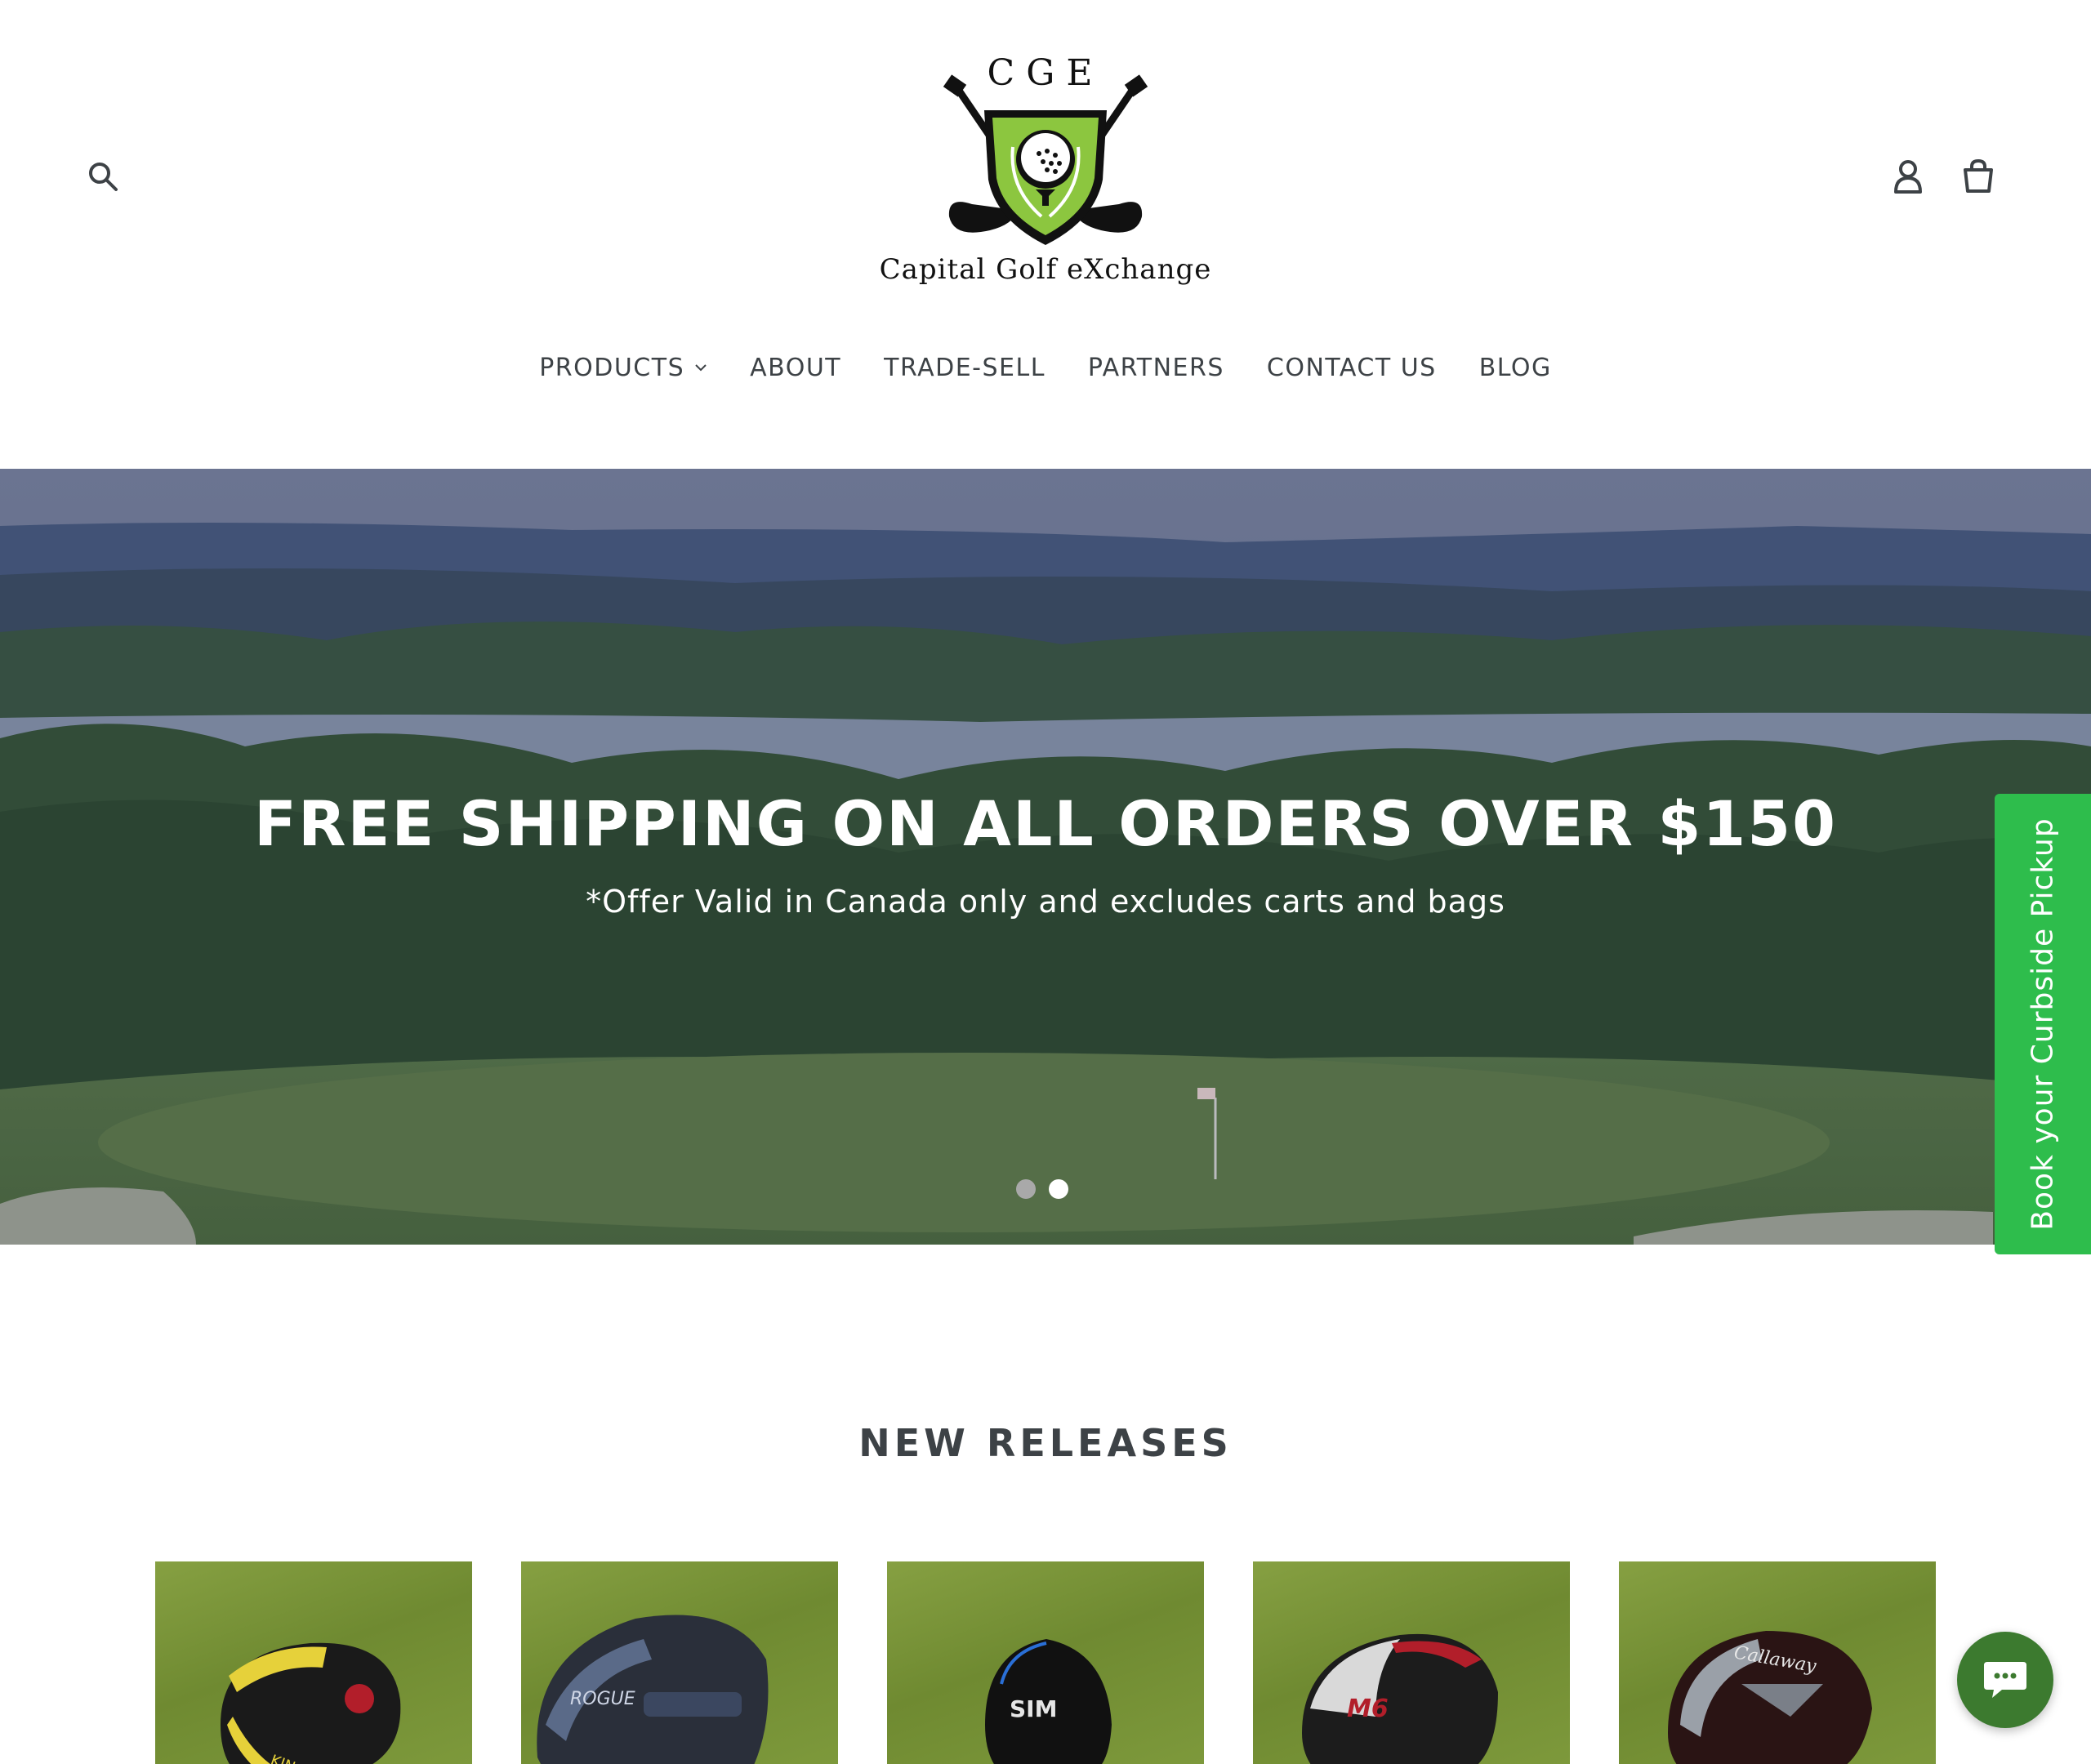  Describe the element at coordinates (311, 1703) in the screenshot. I see `driver-head-image: KING` at that location.